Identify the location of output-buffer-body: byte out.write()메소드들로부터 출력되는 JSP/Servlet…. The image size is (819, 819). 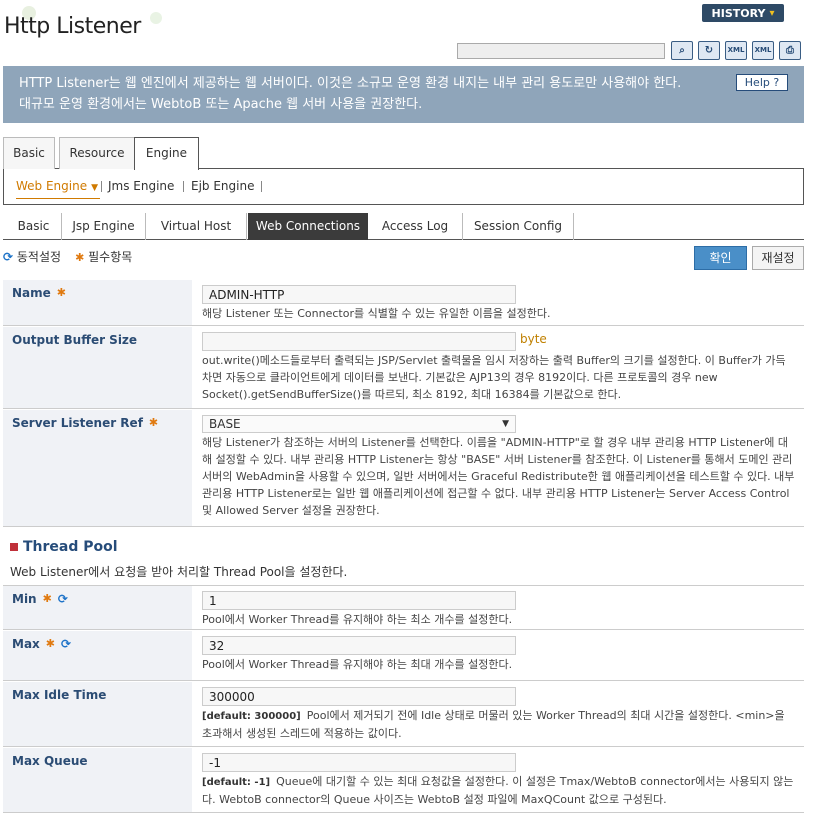
(500, 367).